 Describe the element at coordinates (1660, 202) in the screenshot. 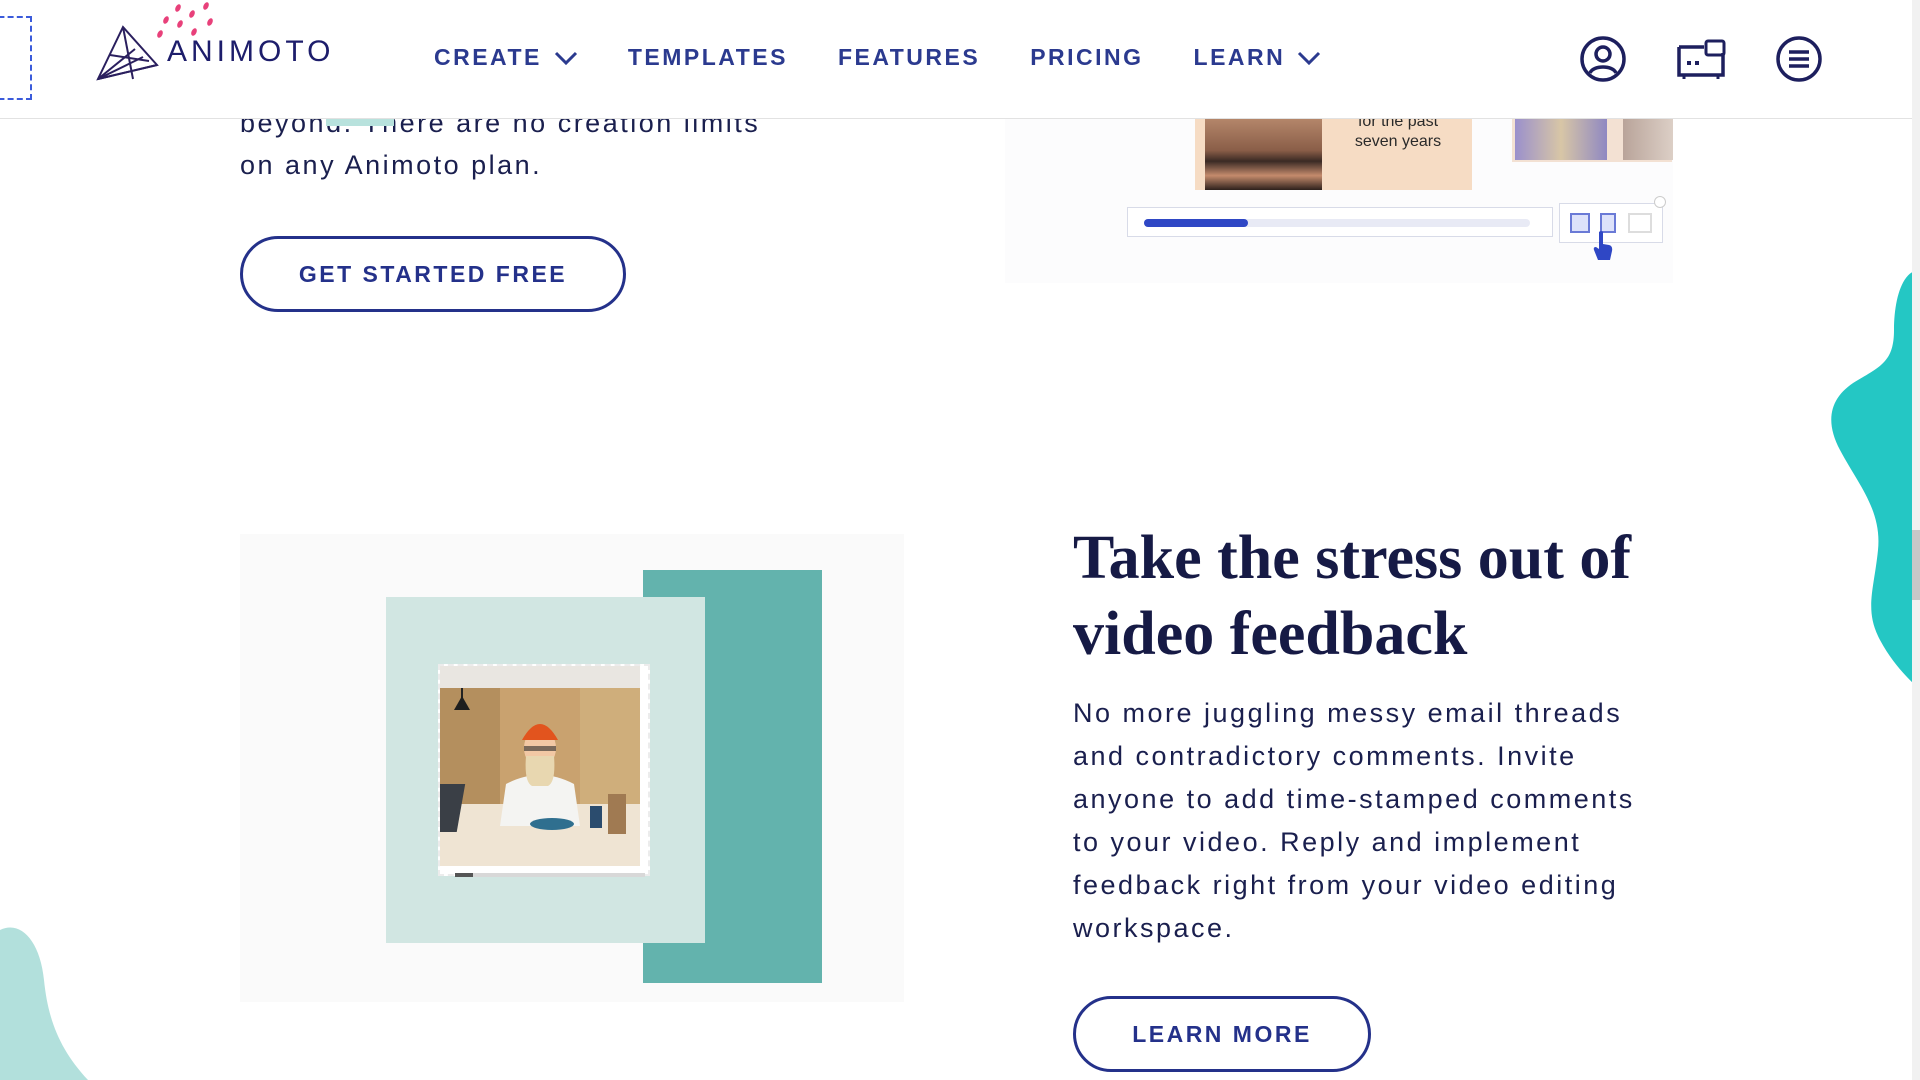

I see `close-dot-icon` at that location.